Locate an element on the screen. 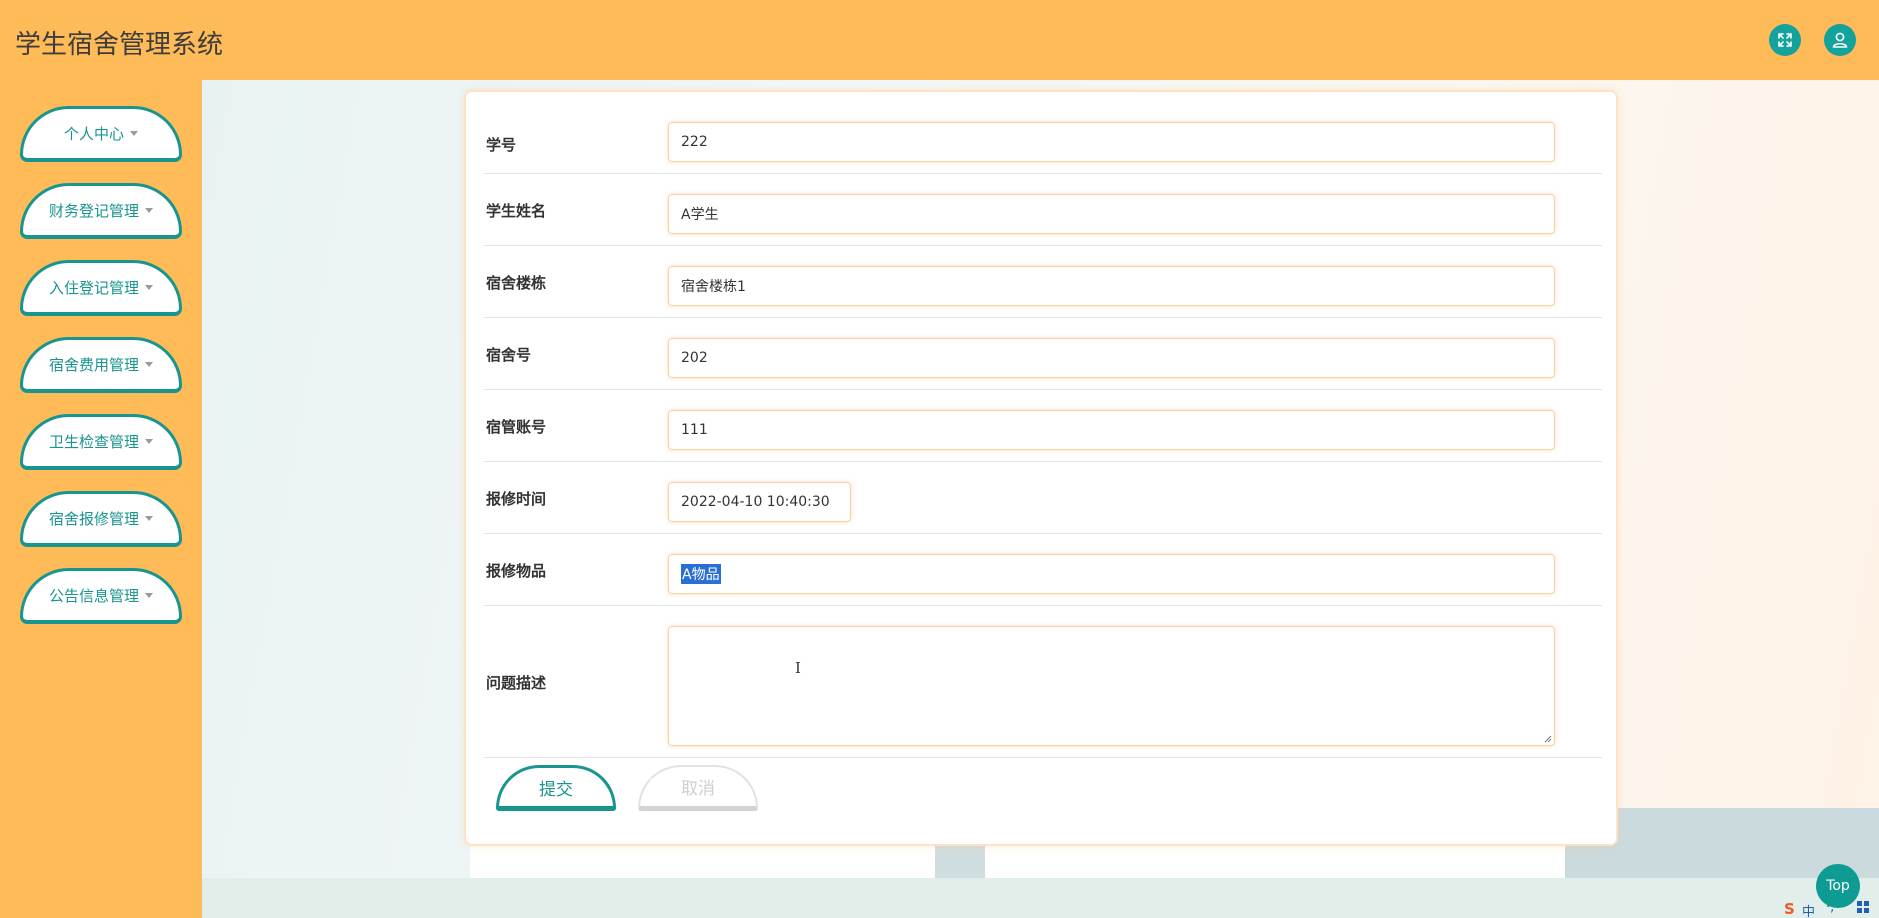 This screenshot has height=918, width=1879. form-row-room-number: 宿舍号 202 is located at coordinates (1043, 354).